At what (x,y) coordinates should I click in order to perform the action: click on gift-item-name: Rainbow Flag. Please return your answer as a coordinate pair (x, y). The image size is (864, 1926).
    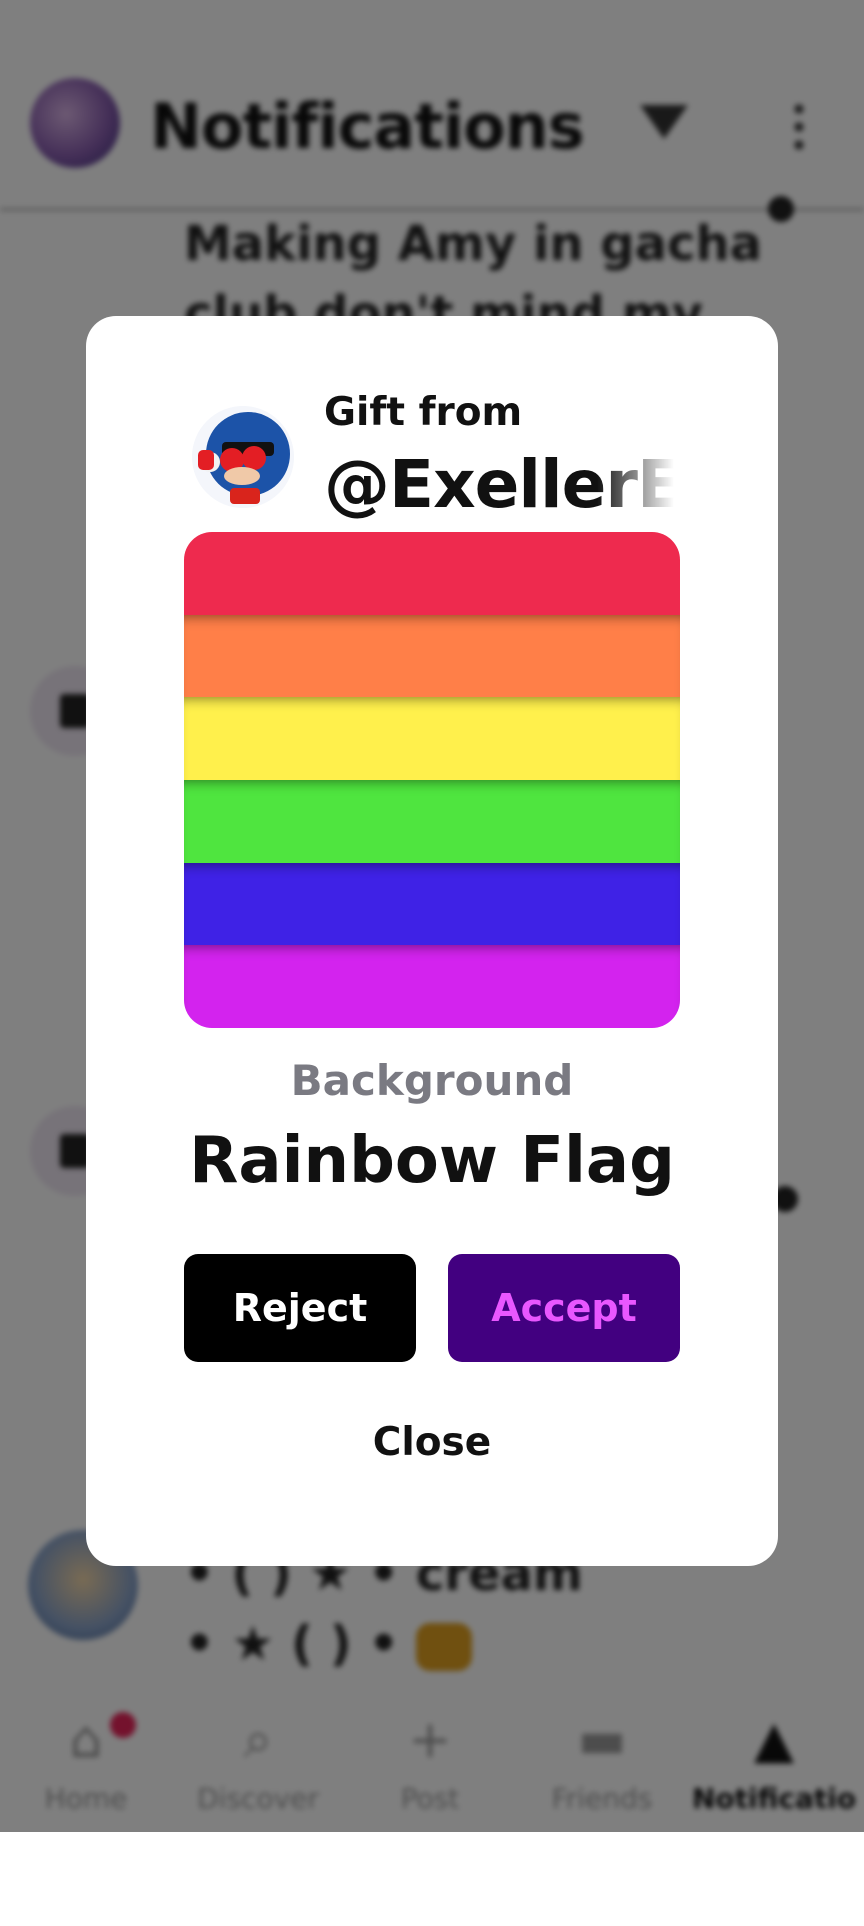
    Looking at the image, I should click on (432, 1161).